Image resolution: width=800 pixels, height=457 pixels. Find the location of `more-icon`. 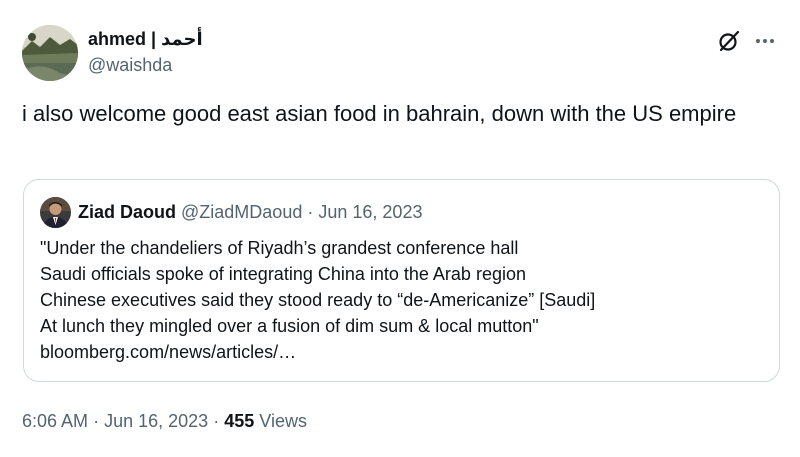

more-icon is located at coordinates (765, 41).